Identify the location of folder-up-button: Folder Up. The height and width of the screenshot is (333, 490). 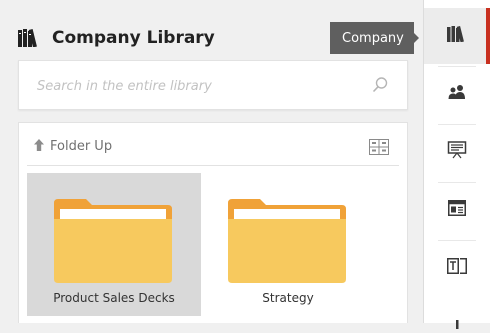
(72, 146).